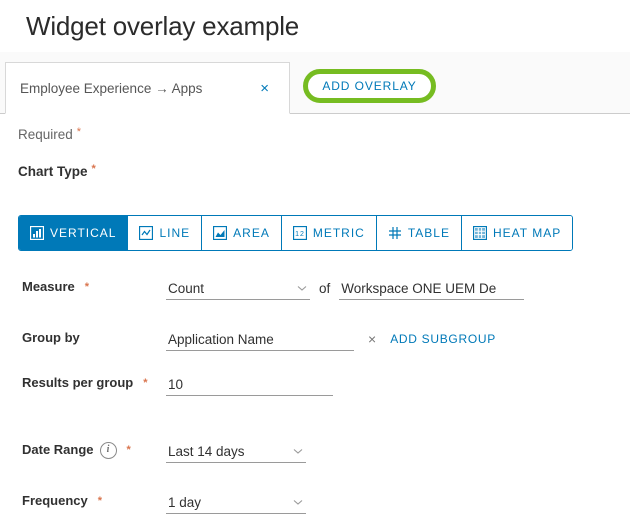  I want to click on chart-type-label-metric: METRIC, so click(338, 233).